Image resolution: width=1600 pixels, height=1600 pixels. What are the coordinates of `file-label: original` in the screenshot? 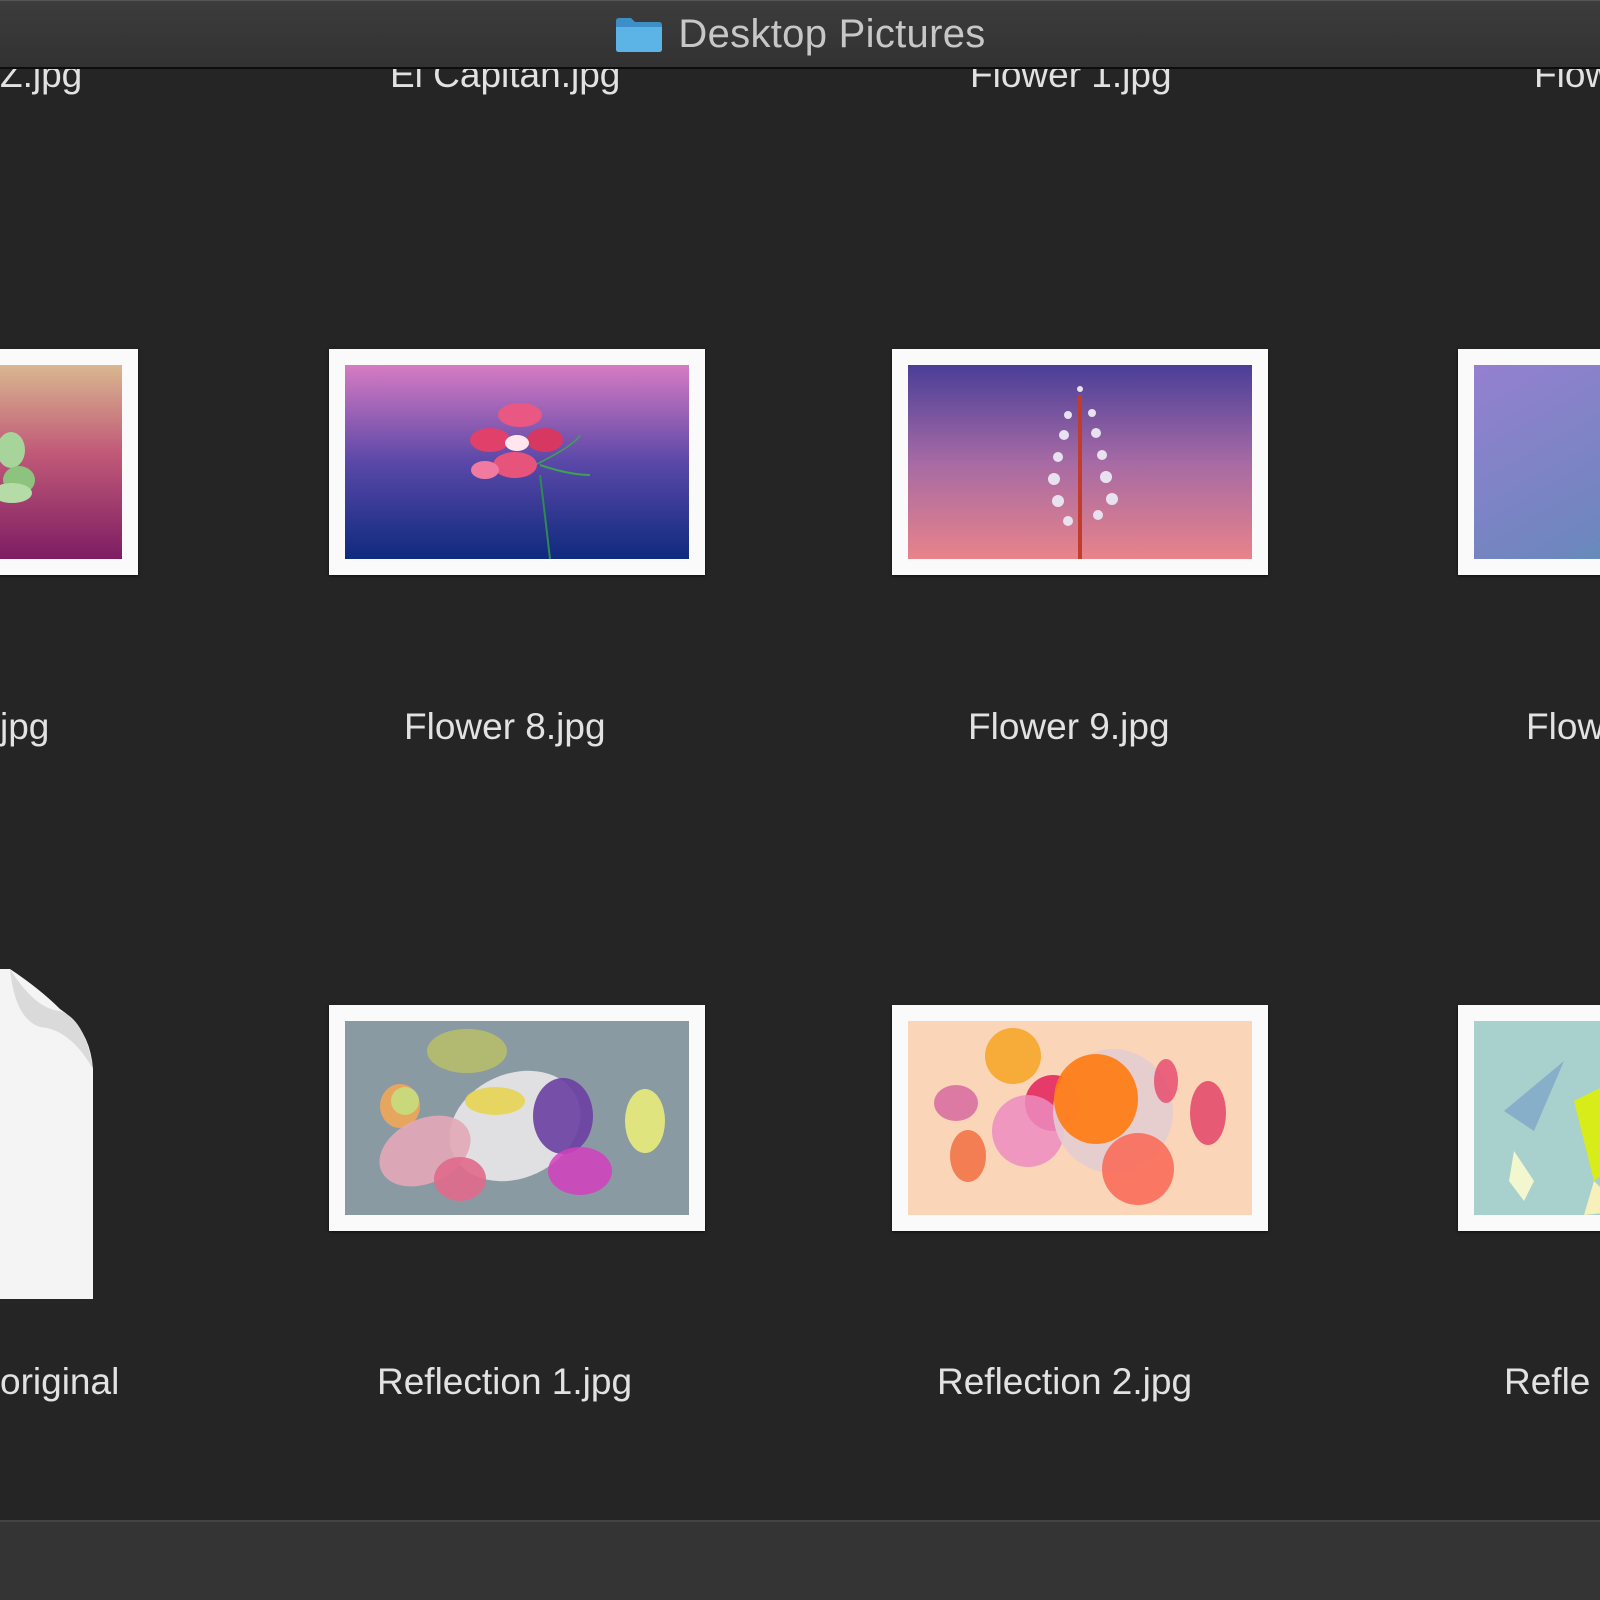 It's located at (59, 1382).